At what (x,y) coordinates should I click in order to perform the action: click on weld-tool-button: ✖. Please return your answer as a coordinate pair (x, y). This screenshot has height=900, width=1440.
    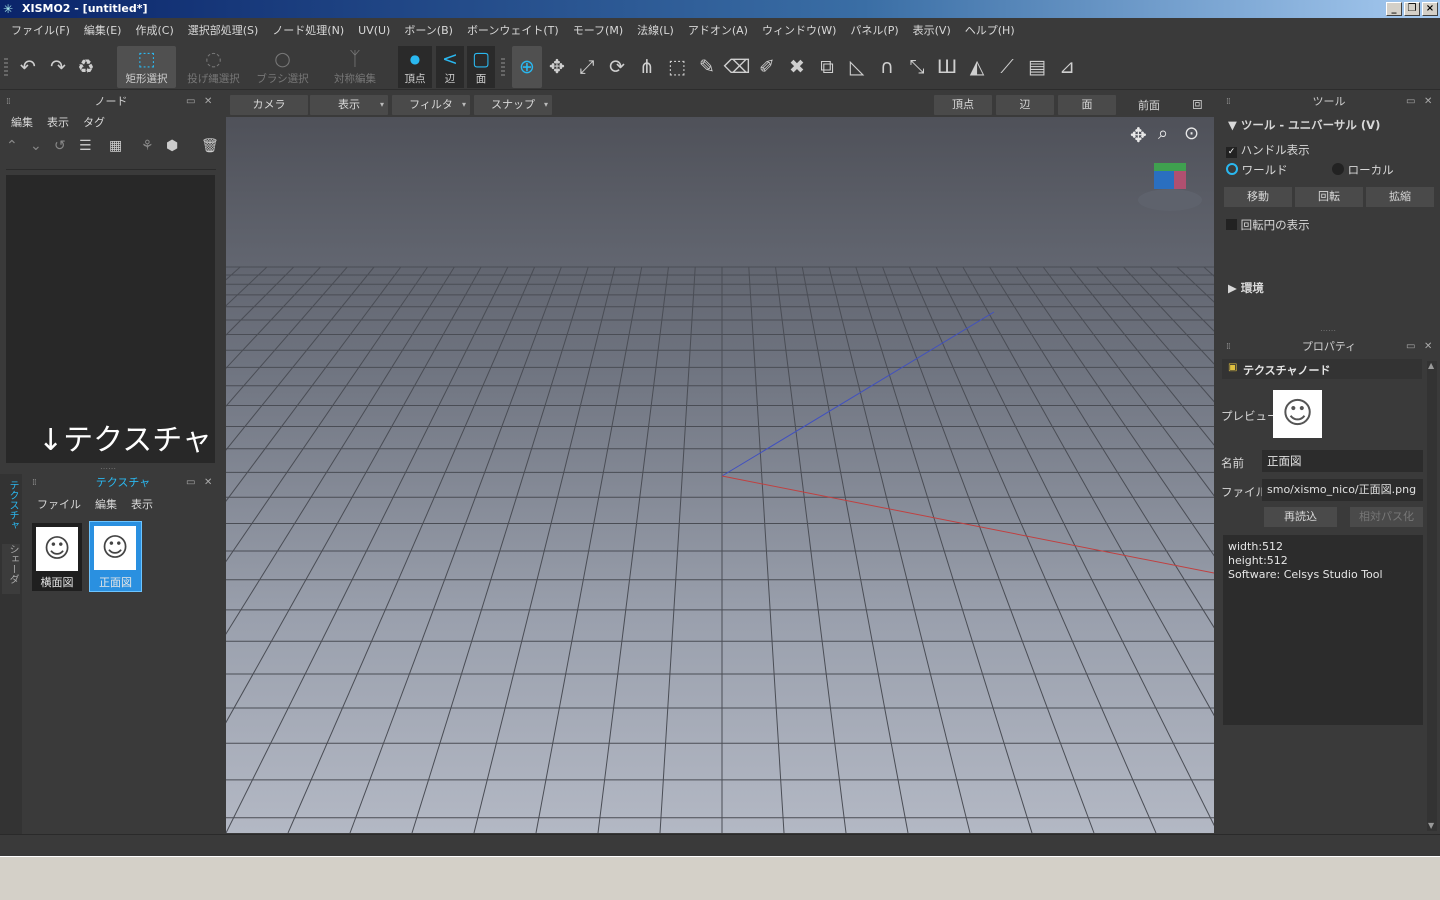
    Looking at the image, I should click on (797, 67).